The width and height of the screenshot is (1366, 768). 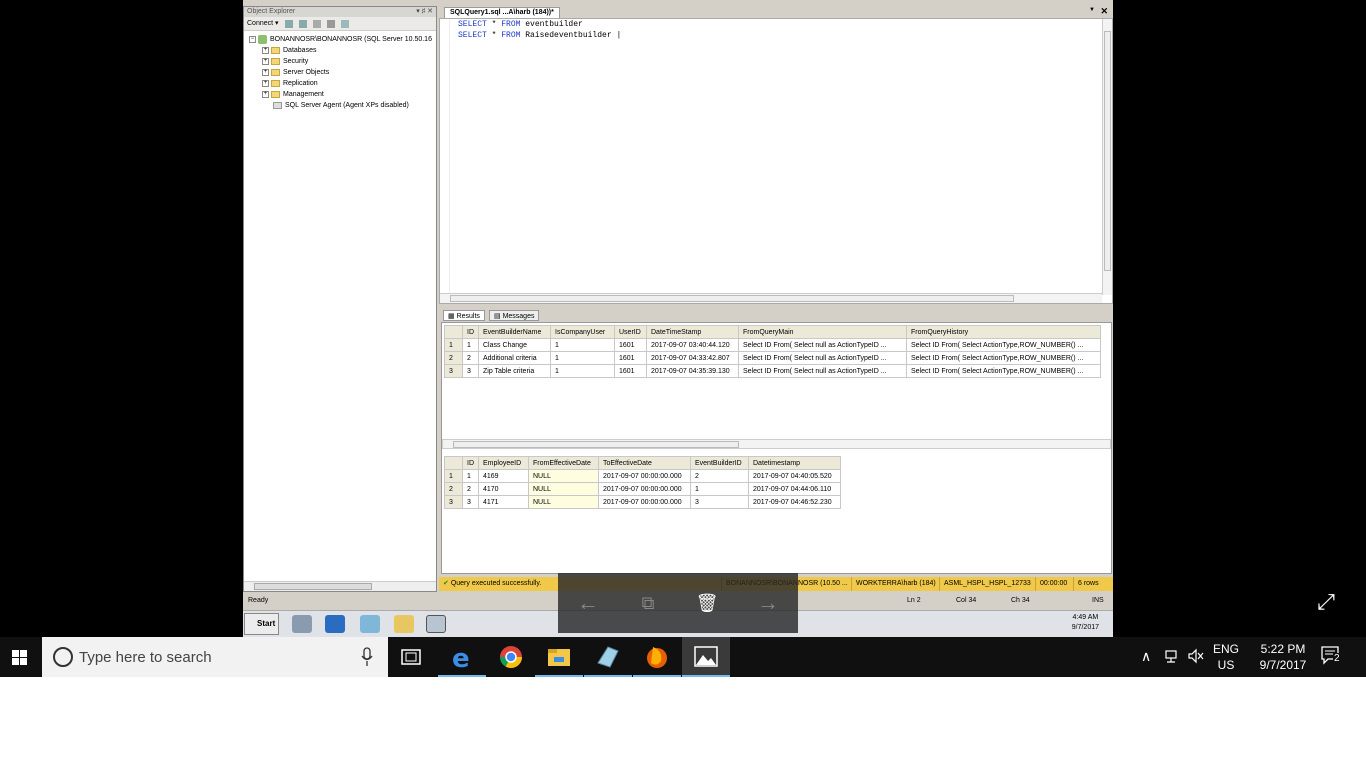 I want to click on server-manager-icon, so click(x=302, y=624).